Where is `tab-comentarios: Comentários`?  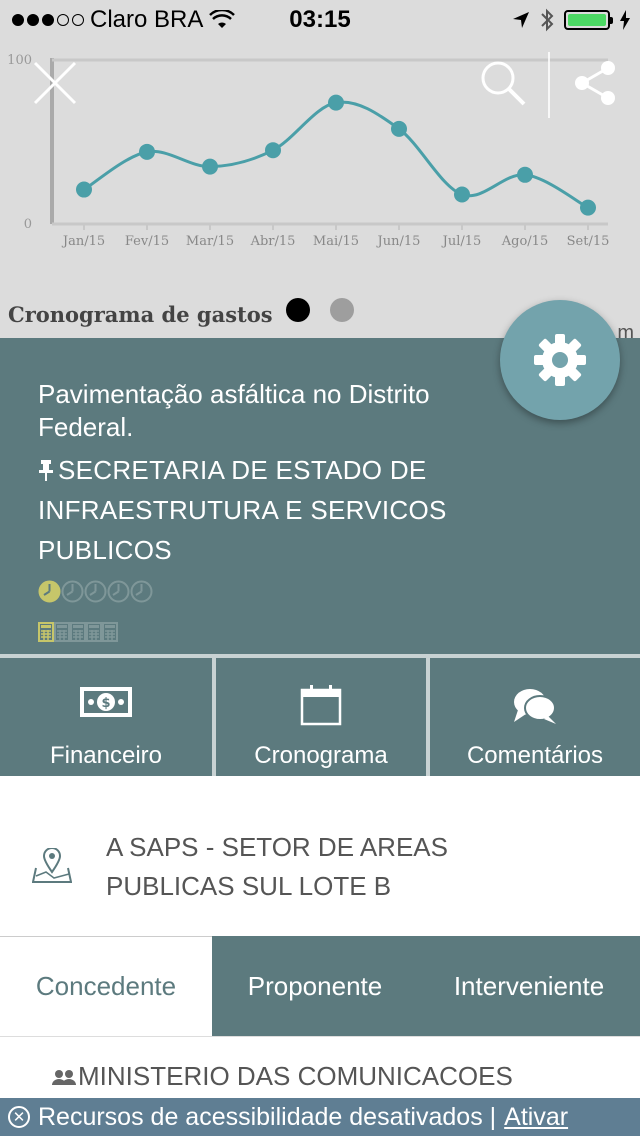 tab-comentarios: Comentários is located at coordinates (535, 717).